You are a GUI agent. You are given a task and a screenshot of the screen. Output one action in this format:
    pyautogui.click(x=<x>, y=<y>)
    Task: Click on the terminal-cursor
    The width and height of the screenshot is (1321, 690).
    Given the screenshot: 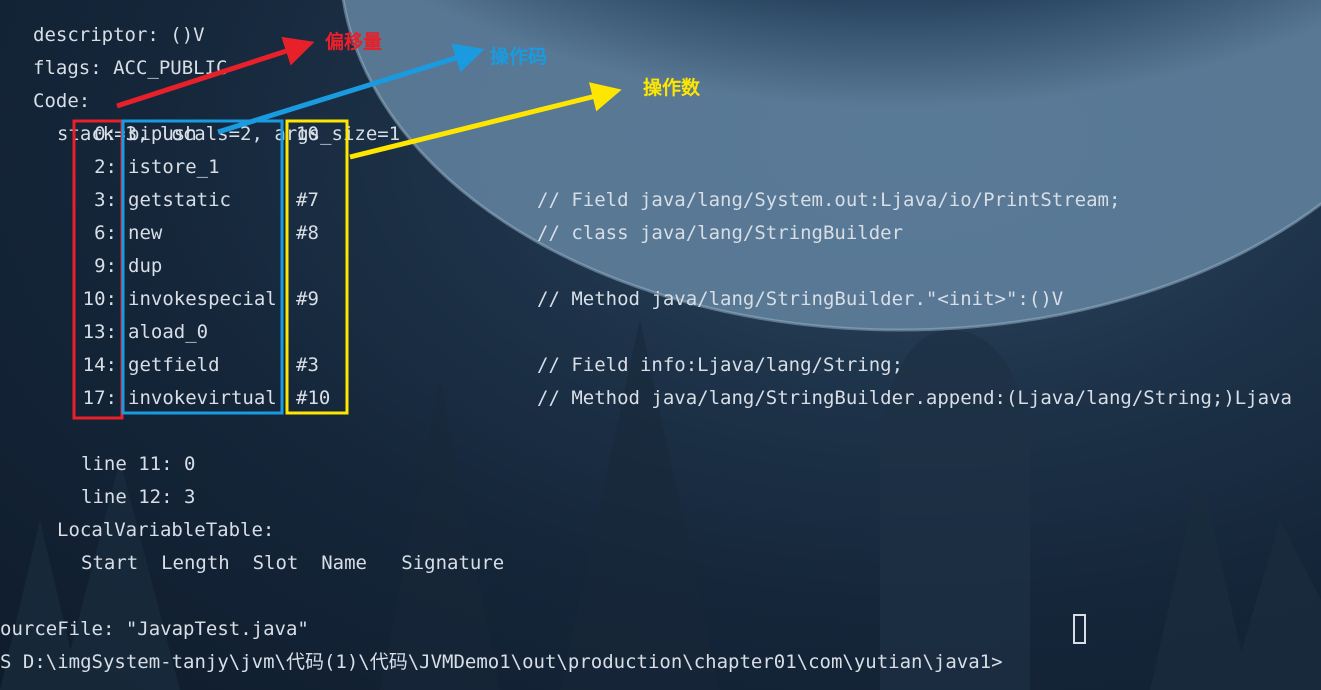 What is the action you would take?
    pyautogui.click(x=1079, y=629)
    